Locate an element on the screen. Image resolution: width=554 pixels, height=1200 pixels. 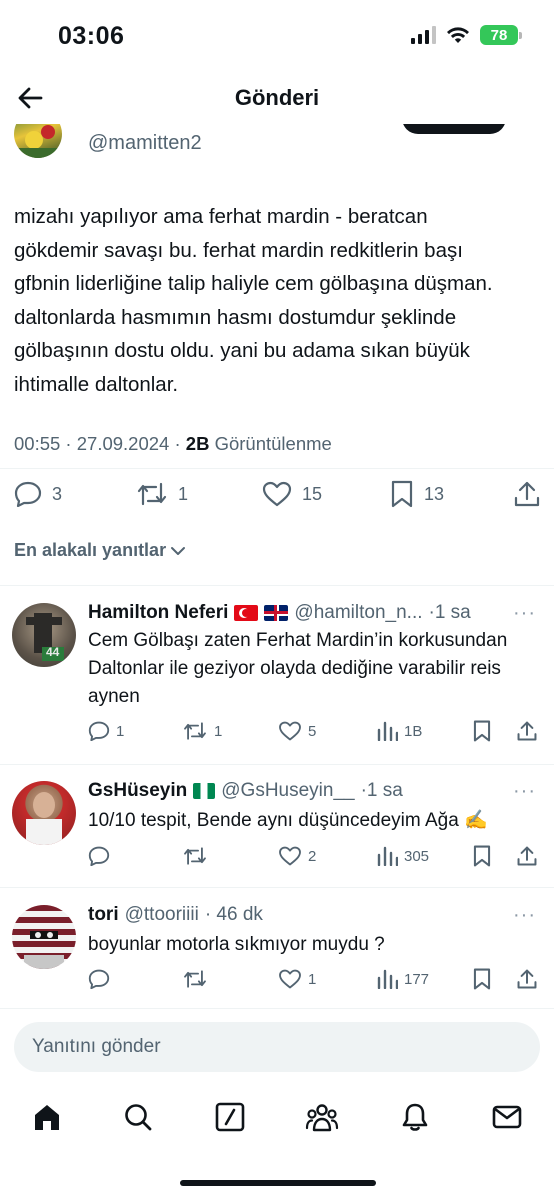
reply-author-name: Hamilton Neferi is located at coordinates (158, 613).